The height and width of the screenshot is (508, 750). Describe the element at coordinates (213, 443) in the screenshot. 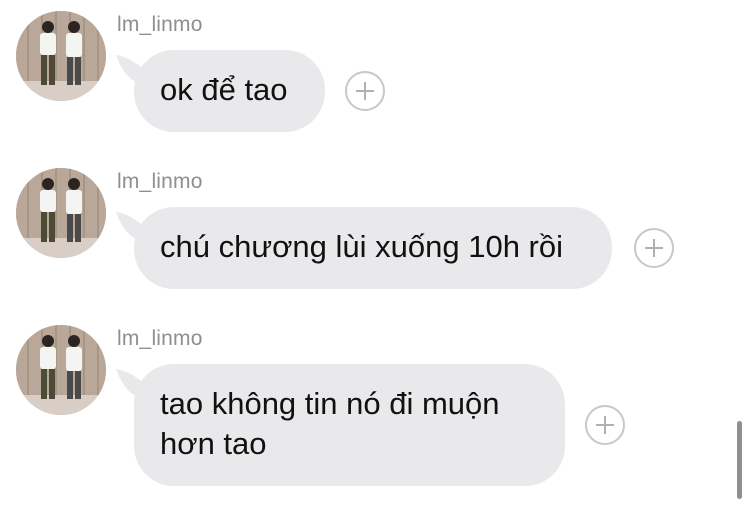

I see `message-text-line: hơn tao` at that location.